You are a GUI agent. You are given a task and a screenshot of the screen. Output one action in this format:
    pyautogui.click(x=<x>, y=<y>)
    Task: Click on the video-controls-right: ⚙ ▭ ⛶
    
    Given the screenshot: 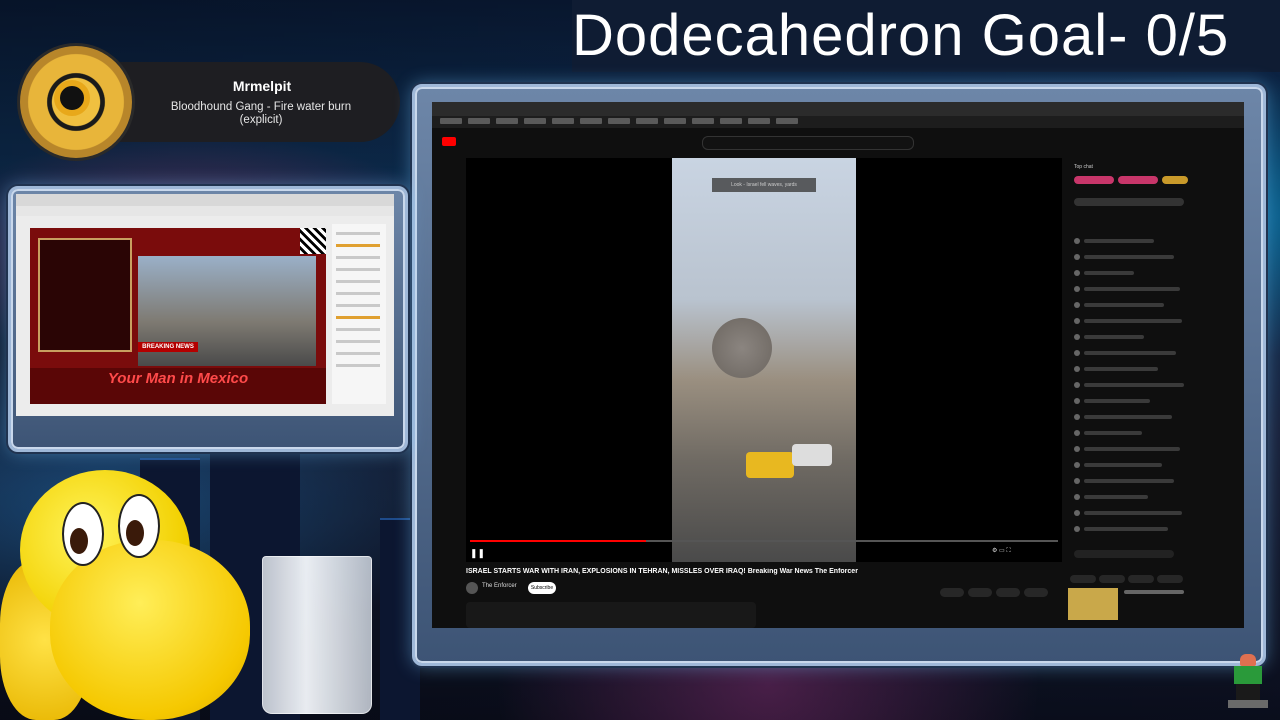 What is the action you would take?
    pyautogui.click(x=1001, y=551)
    